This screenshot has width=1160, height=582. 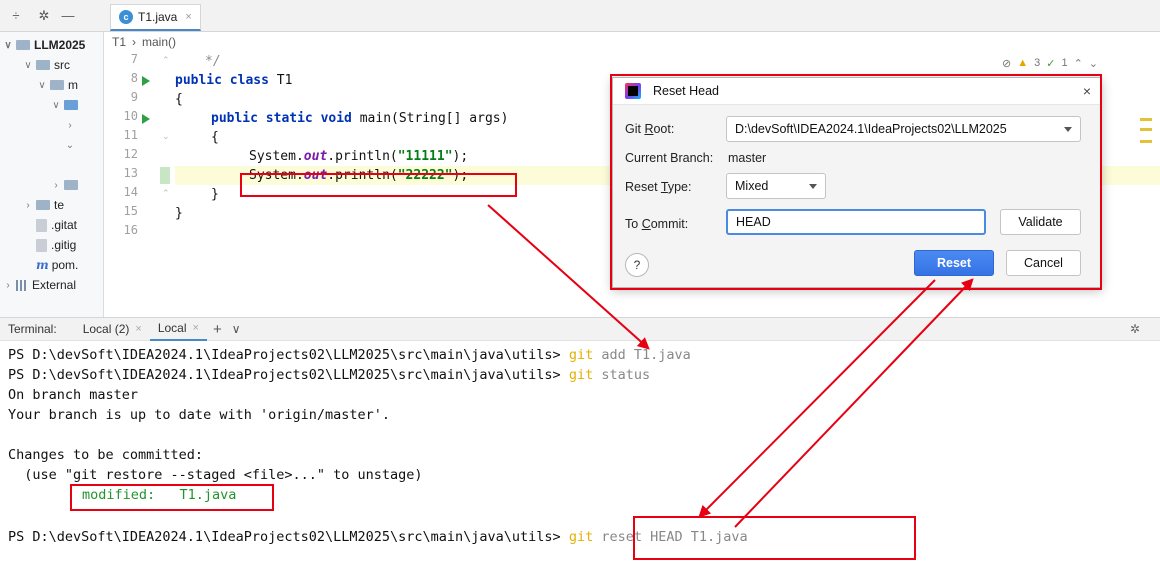 What do you see at coordinates (66, 185) in the screenshot?
I see `tree-item-folder: ›` at bounding box center [66, 185].